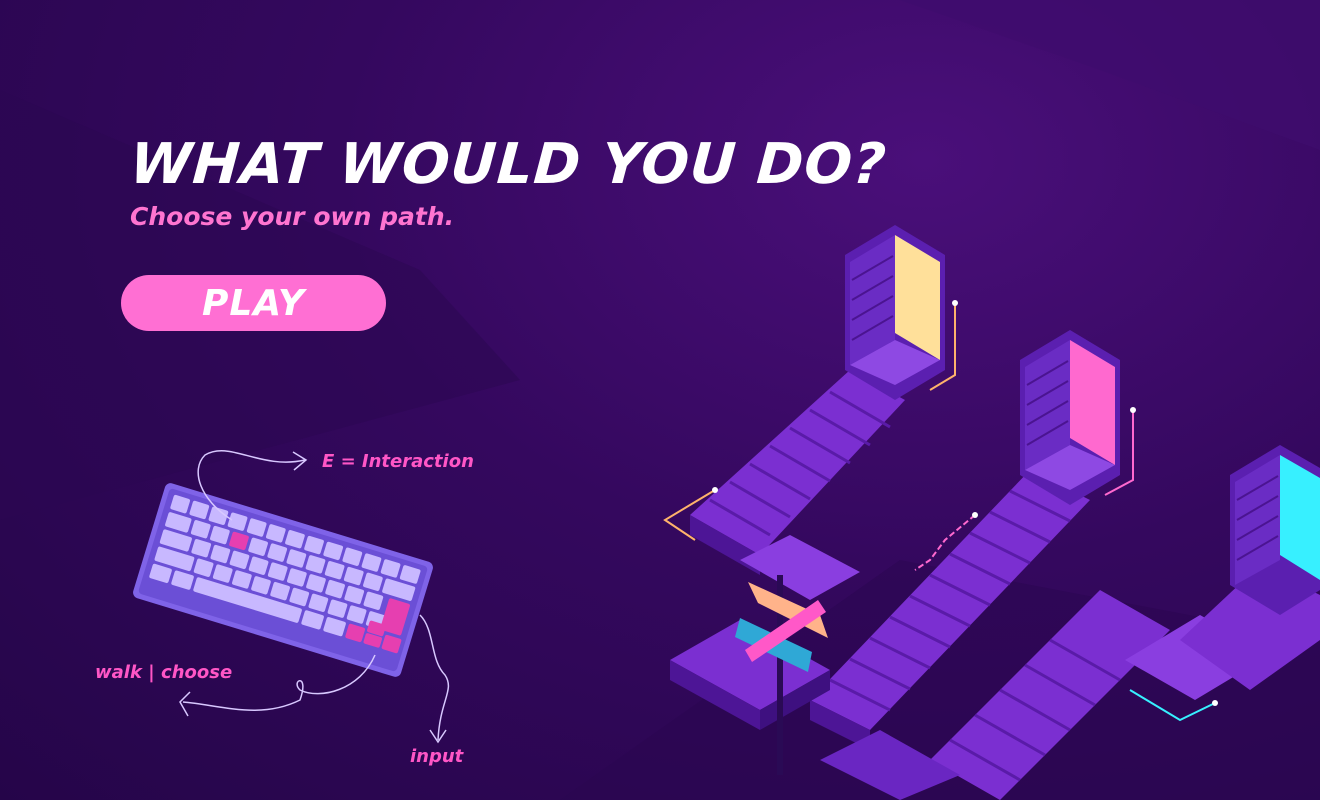  I want to click on hint-interaction: E = Interaction, so click(398, 461).